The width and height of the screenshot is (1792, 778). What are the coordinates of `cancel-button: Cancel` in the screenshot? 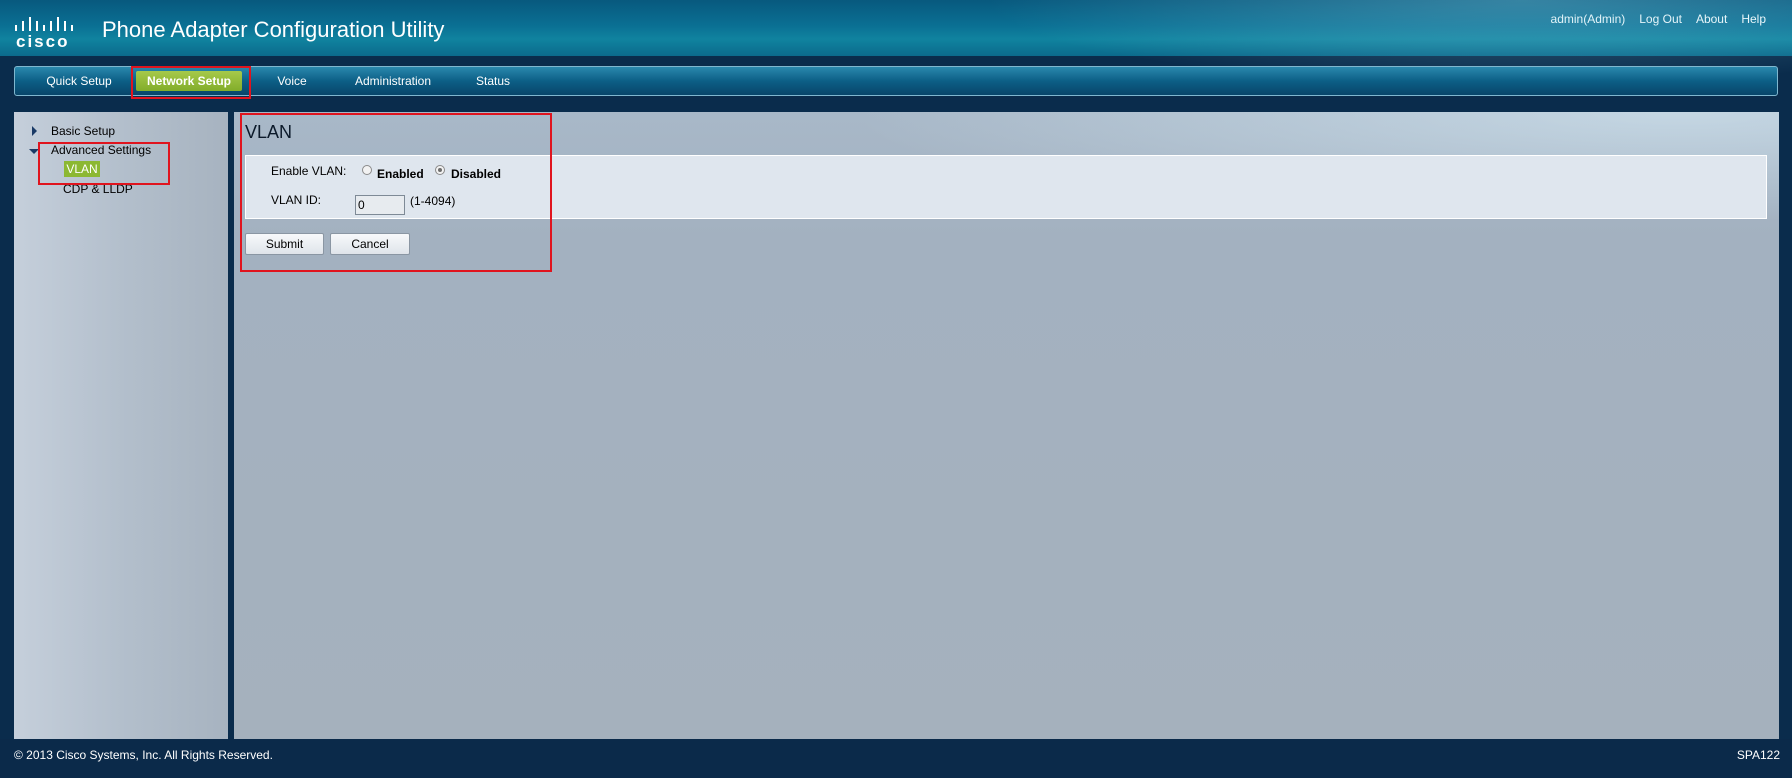 It's located at (370, 244).